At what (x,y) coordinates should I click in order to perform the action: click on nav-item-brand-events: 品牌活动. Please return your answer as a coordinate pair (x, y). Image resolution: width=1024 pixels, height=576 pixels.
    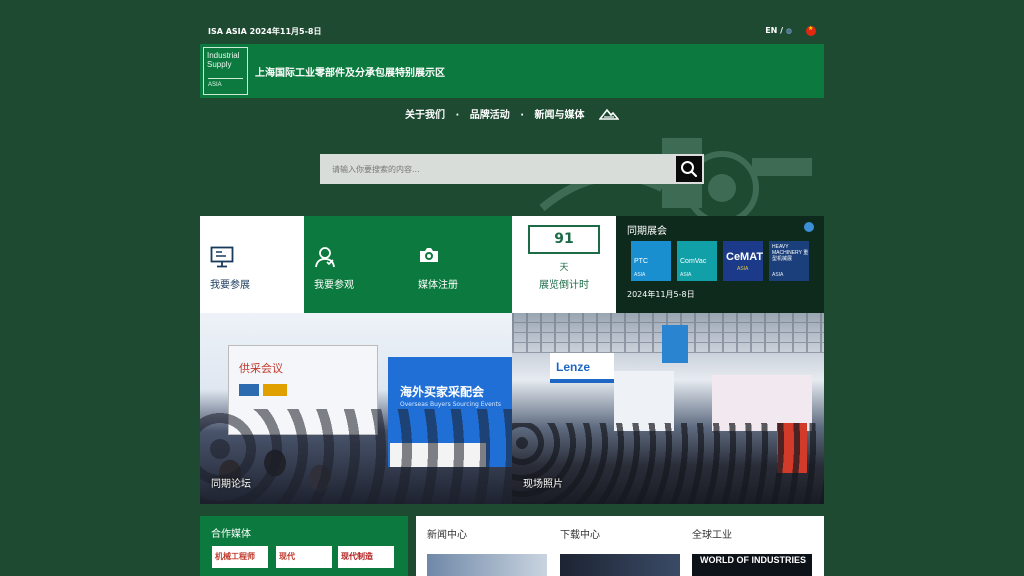
    Looking at the image, I should click on (490, 113).